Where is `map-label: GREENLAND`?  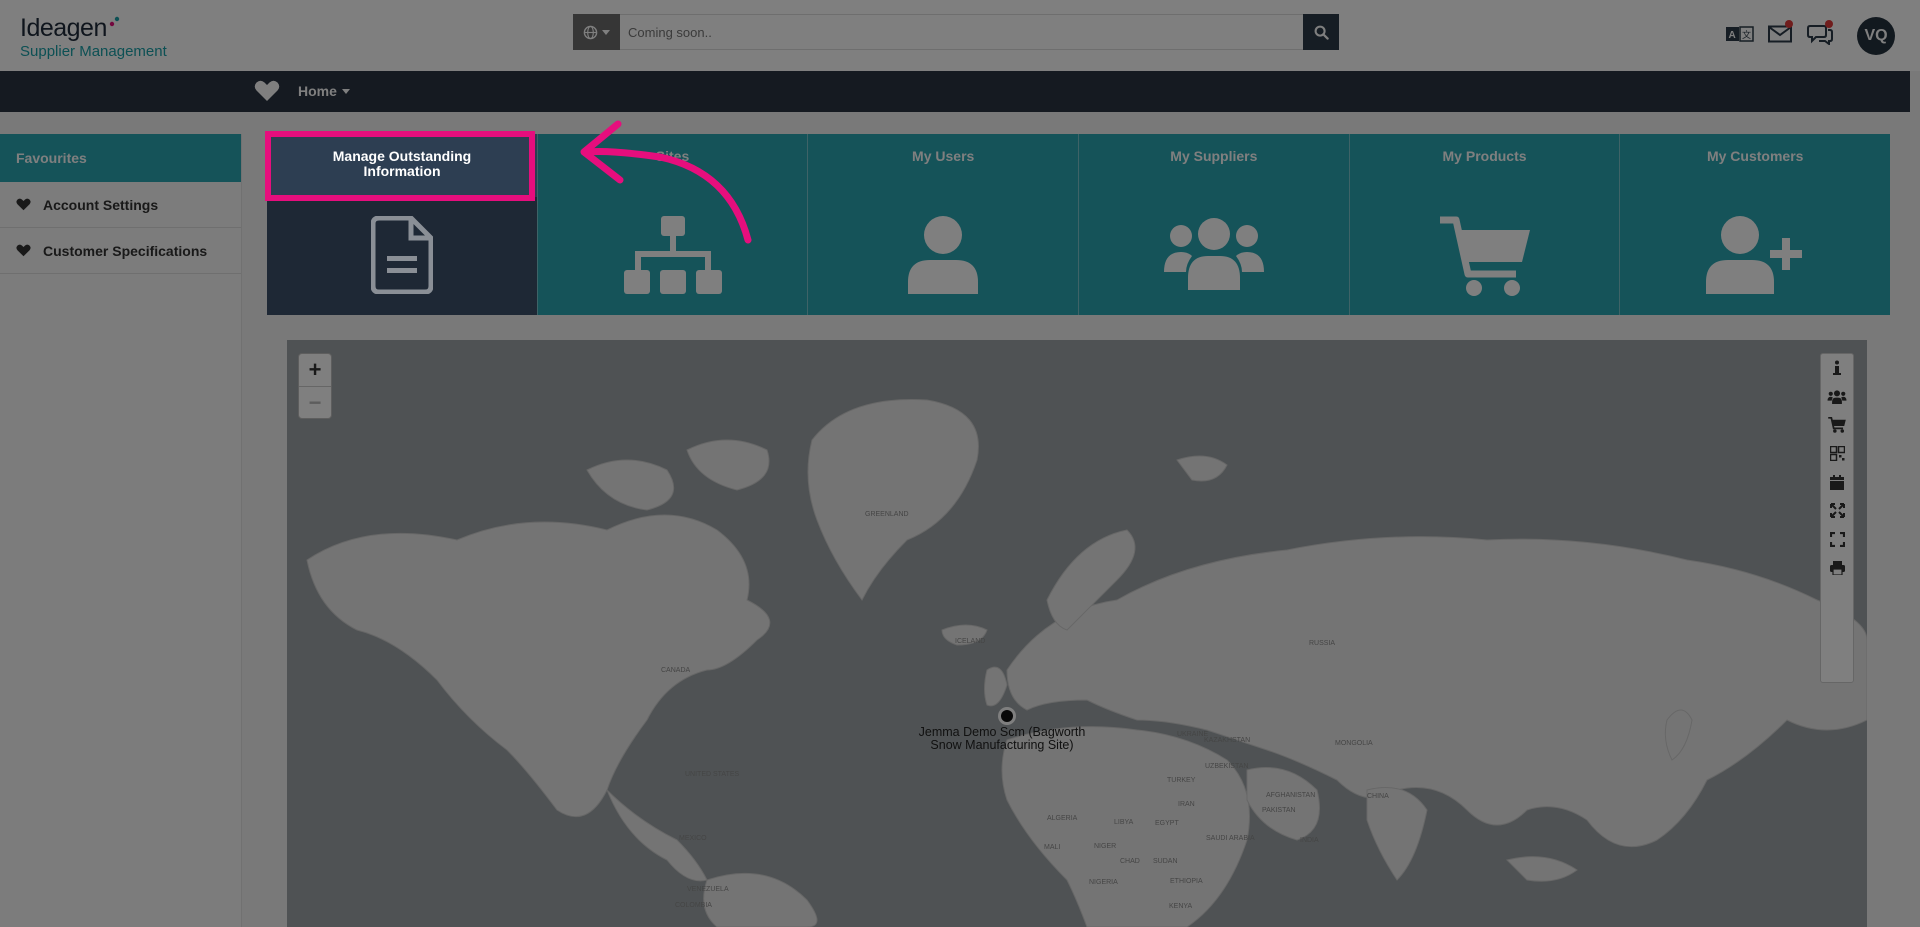
map-label: GREENLAND is located at coordinates (887, 514).